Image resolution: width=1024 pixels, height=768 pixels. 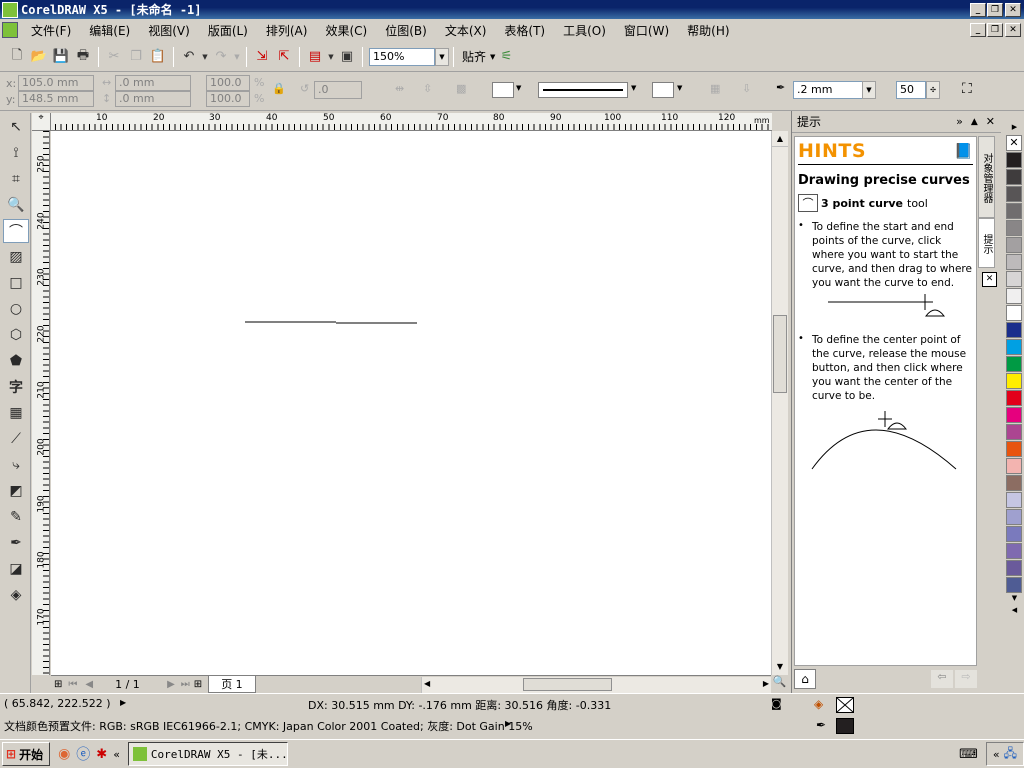 What do you see at coordinates (171, 684) in the screenshot?
I see `next-page-icon: ▶` at bounding box center [171, 684].